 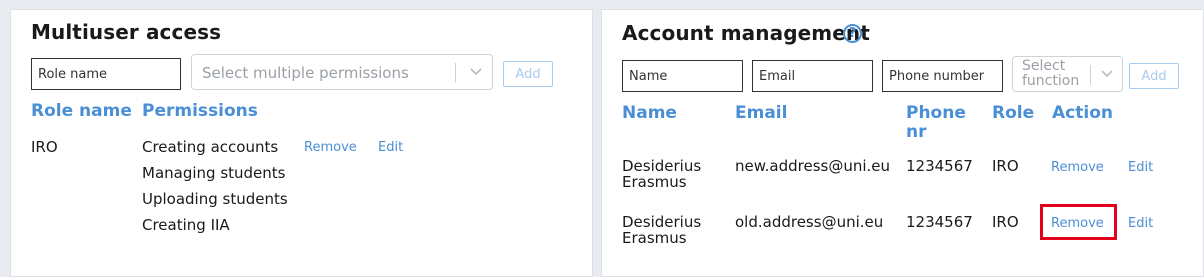 I want to click on column-header-phone: Phone nr, so click(x=936, y=123).